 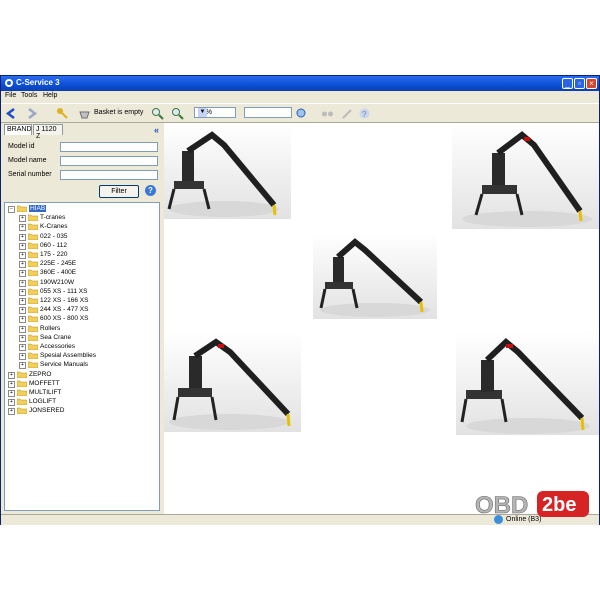 What do you see at coordinates (54, 236) in the screenshot?
I see `tree-node-label: 022 - 035` at bounding box center [54, 236].